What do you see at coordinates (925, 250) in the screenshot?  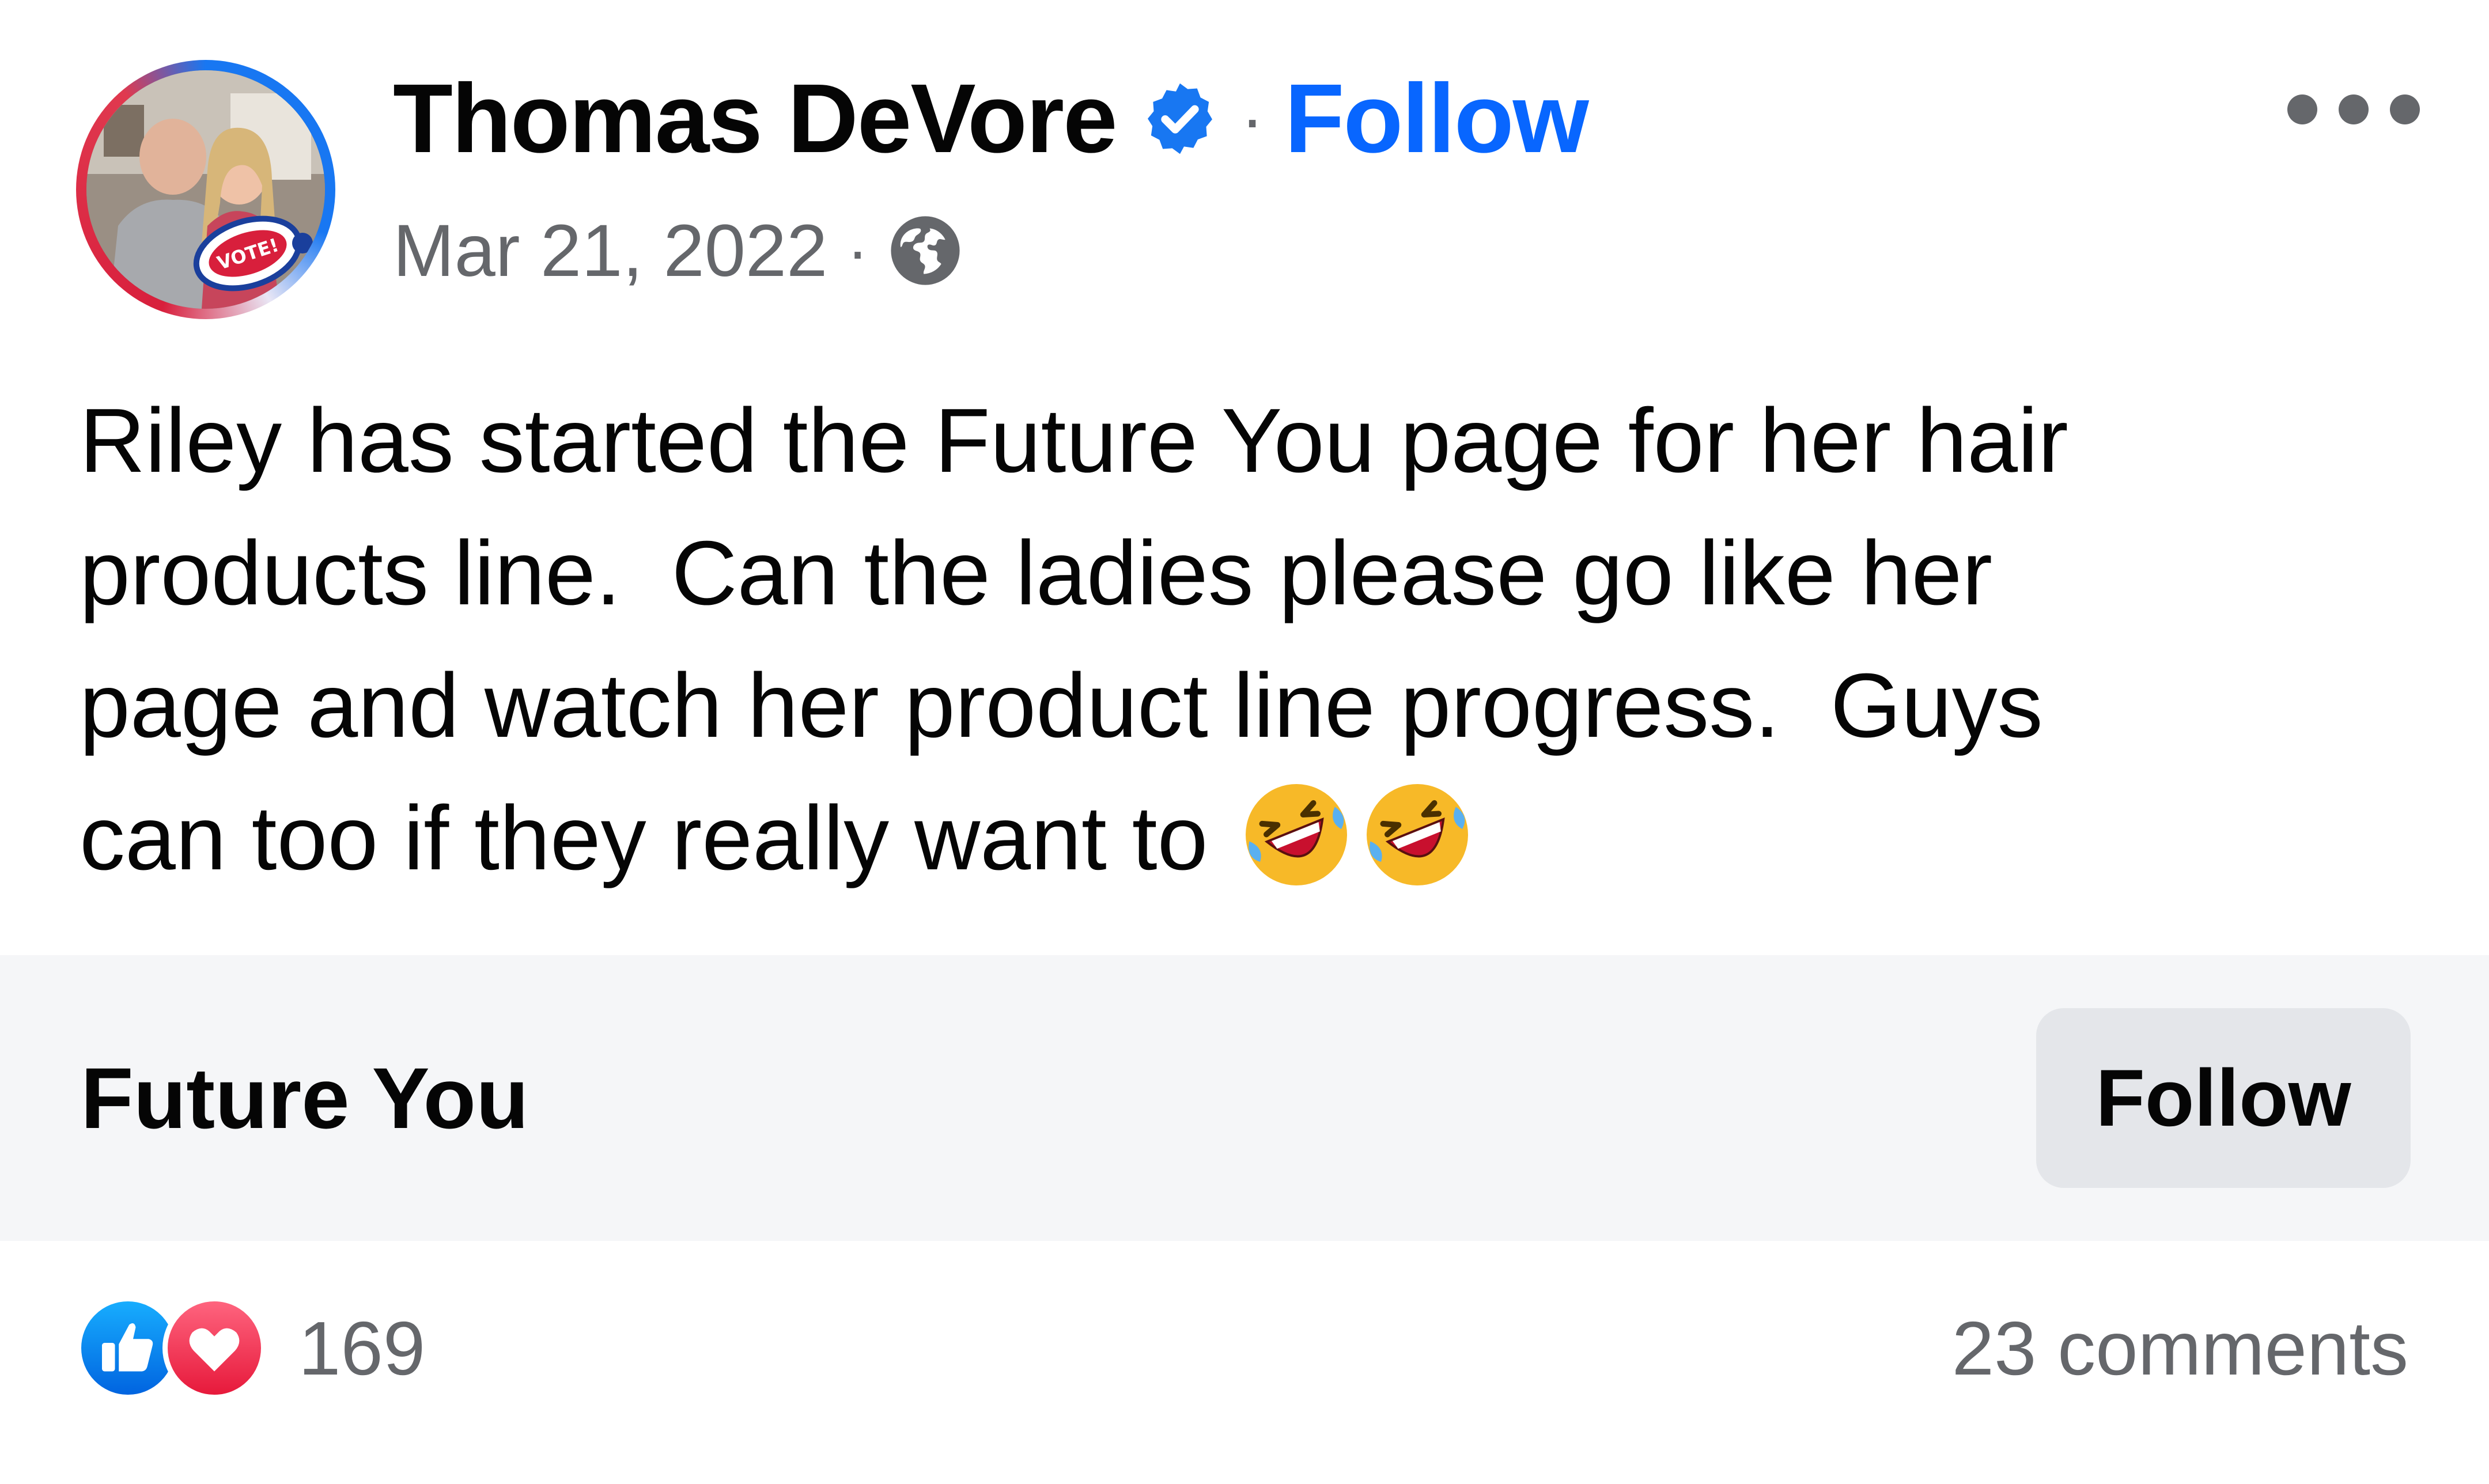 I see `globe-icon` at bounding box center [925, 250].